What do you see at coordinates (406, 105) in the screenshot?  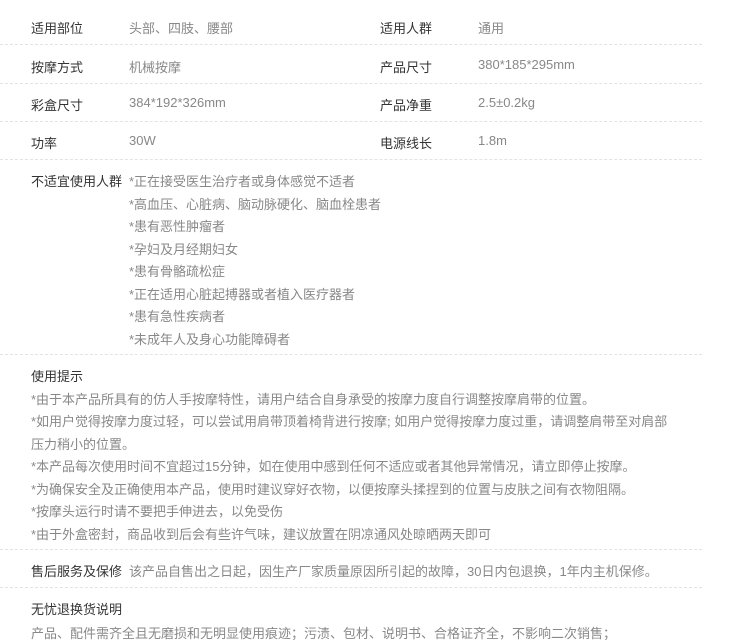 I see `spec-label: 产品净重` at bounding box center [406, 105].